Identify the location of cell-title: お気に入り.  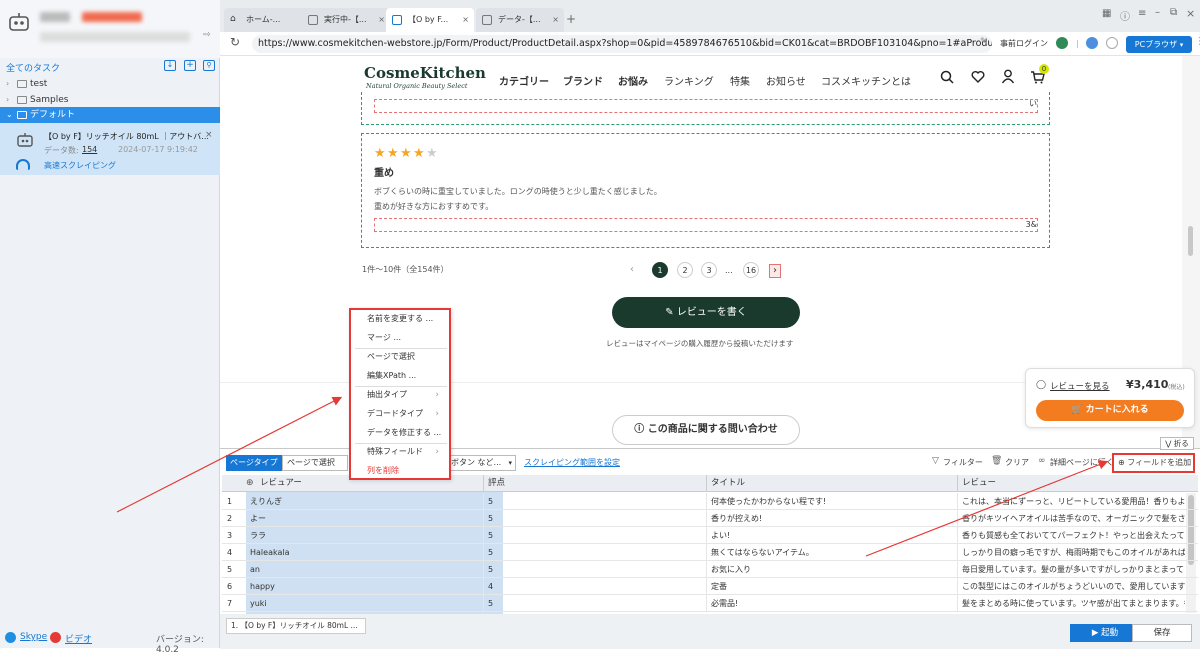
(831, 569).